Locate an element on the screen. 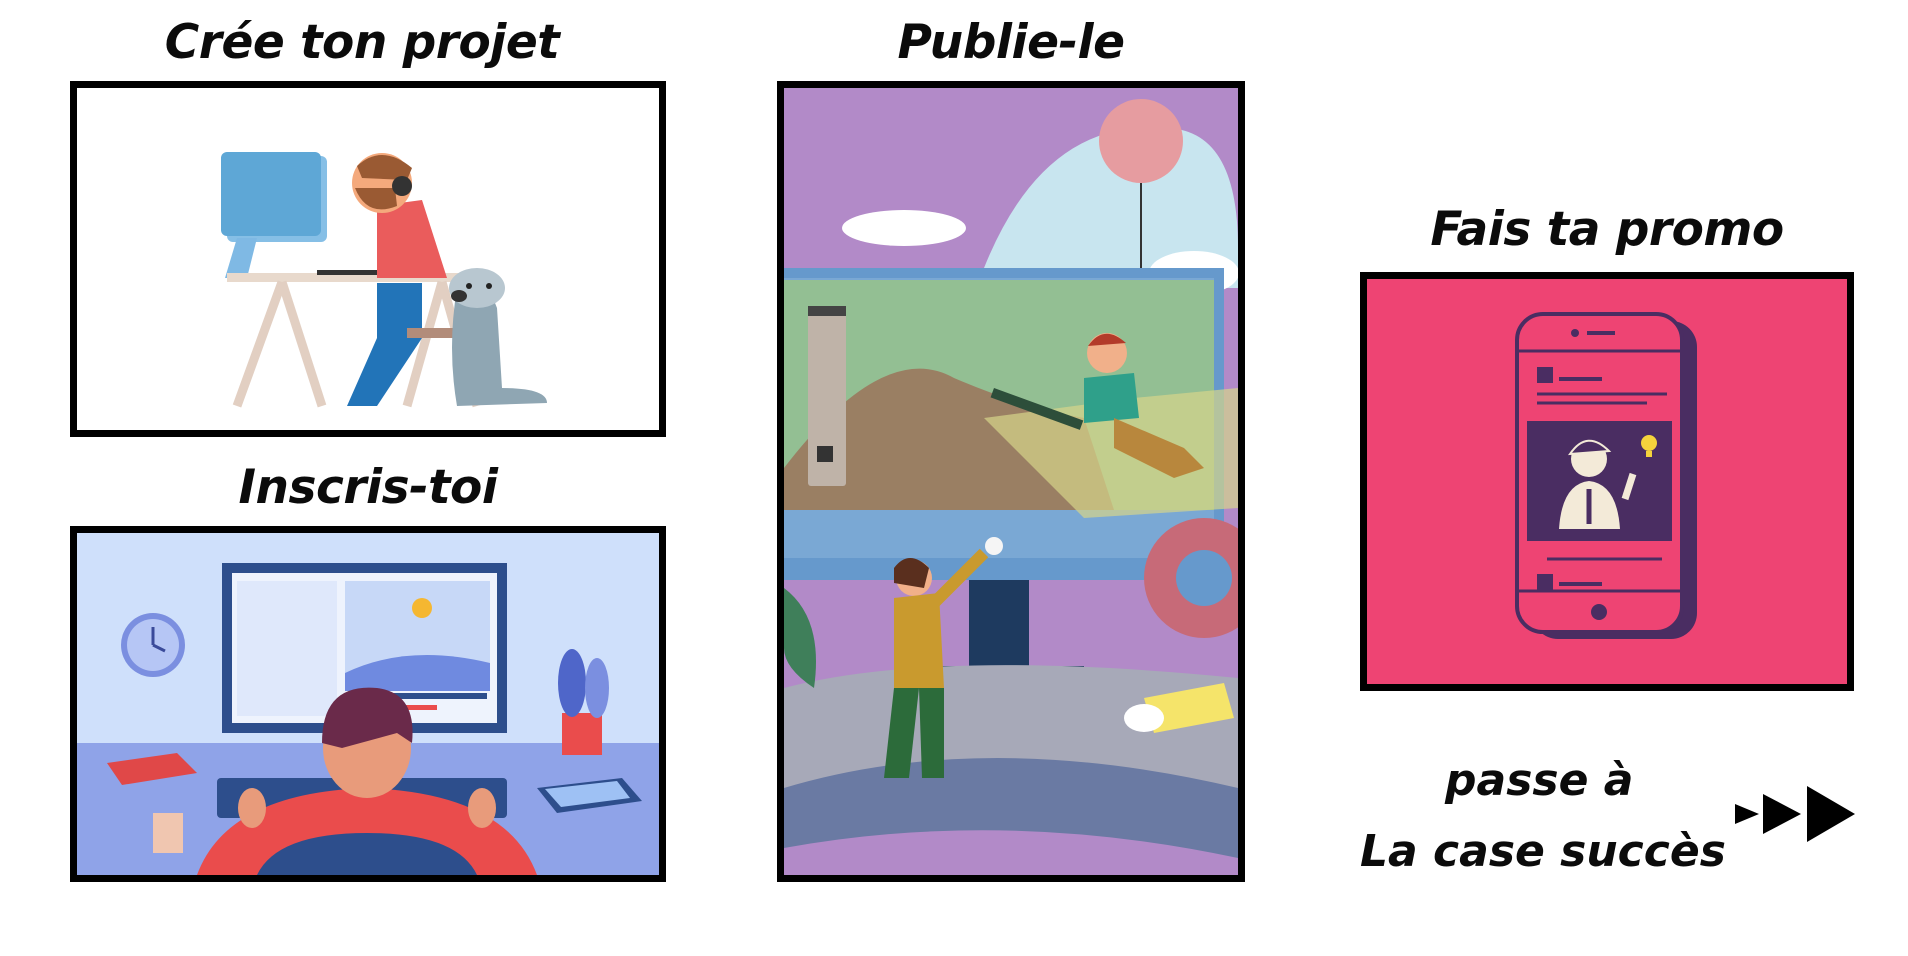  designer-at-desk-illustration is located at coordinates (368, 259).